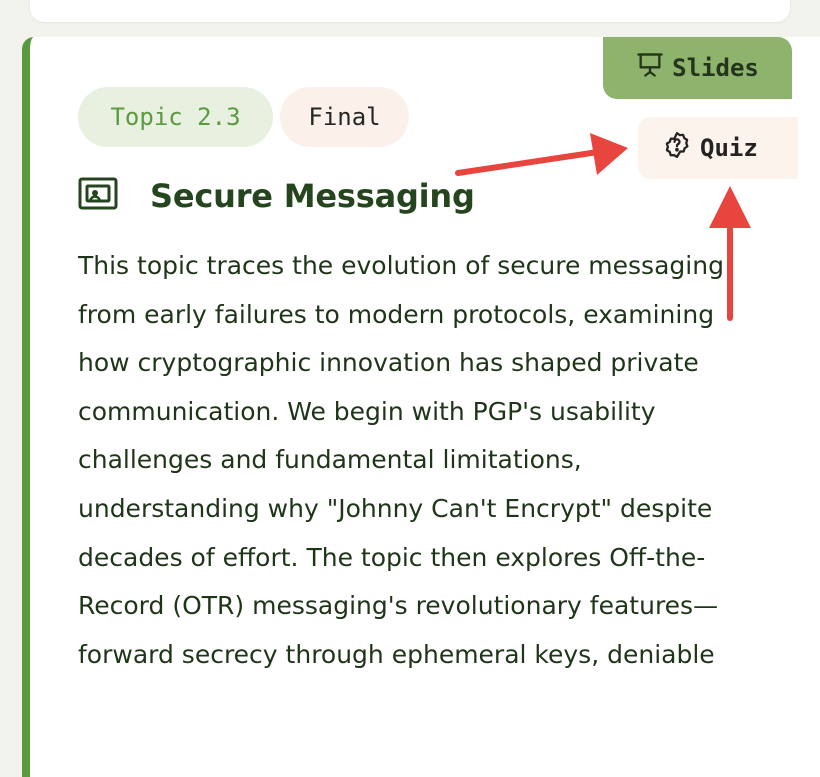 The image size is (820, 777). I want to click on question-badge-icon, so click(677, 148).